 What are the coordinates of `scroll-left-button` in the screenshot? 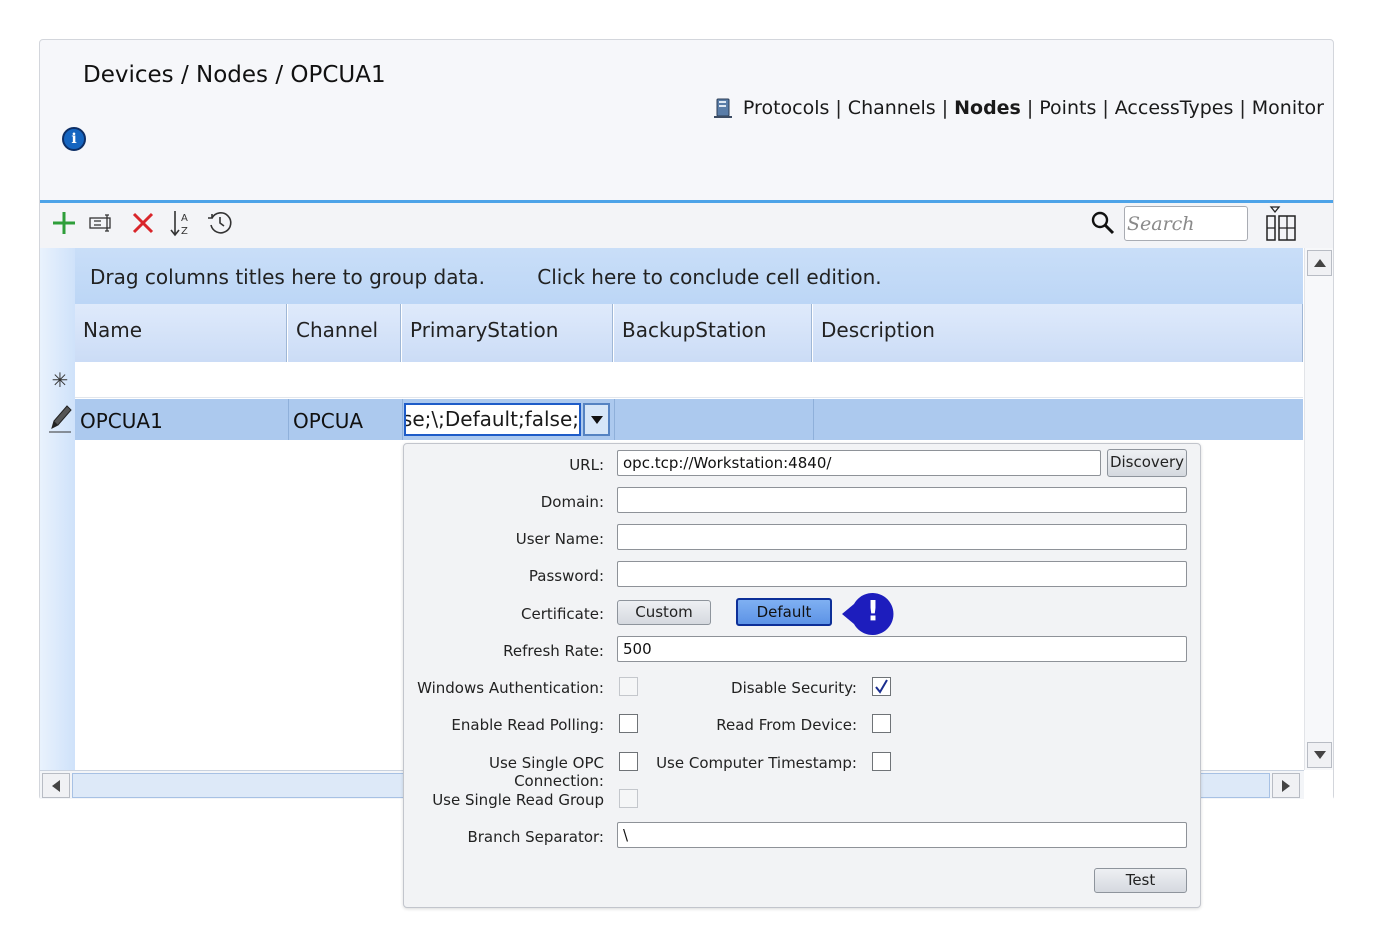 It's located at (56, 785).